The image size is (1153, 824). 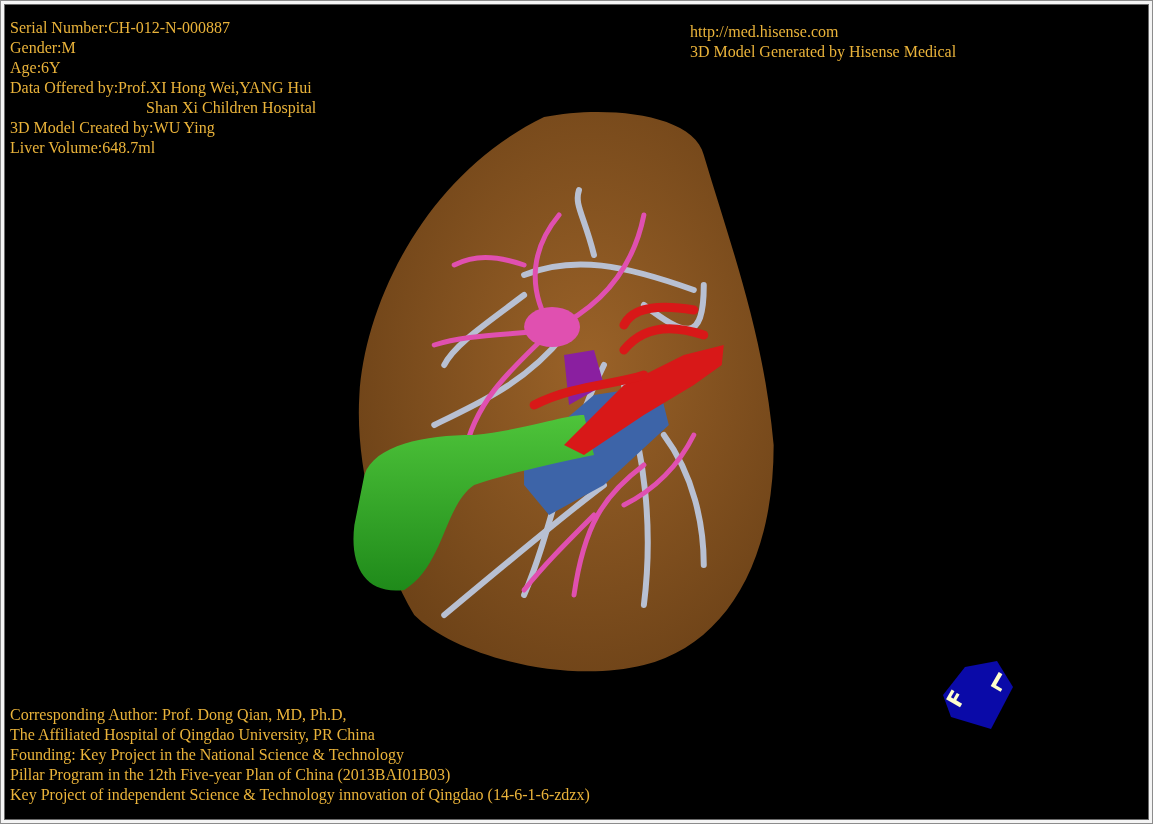 I want to click on info-text: Key Project of independent Science & Technology innovation of Qingdao (14-6-1-6-zdzx), so click(x=300, y=795).